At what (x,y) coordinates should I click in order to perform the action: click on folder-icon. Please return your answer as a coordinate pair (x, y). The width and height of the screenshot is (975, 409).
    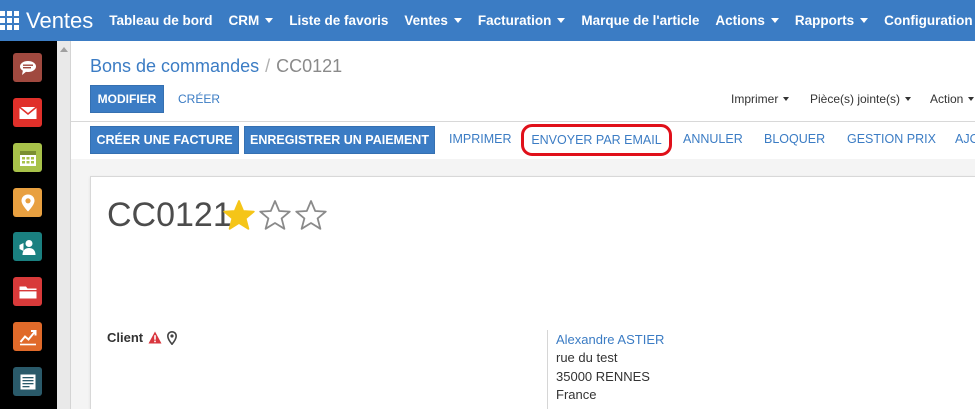
    Looking at the image, I should click on (27, 291).